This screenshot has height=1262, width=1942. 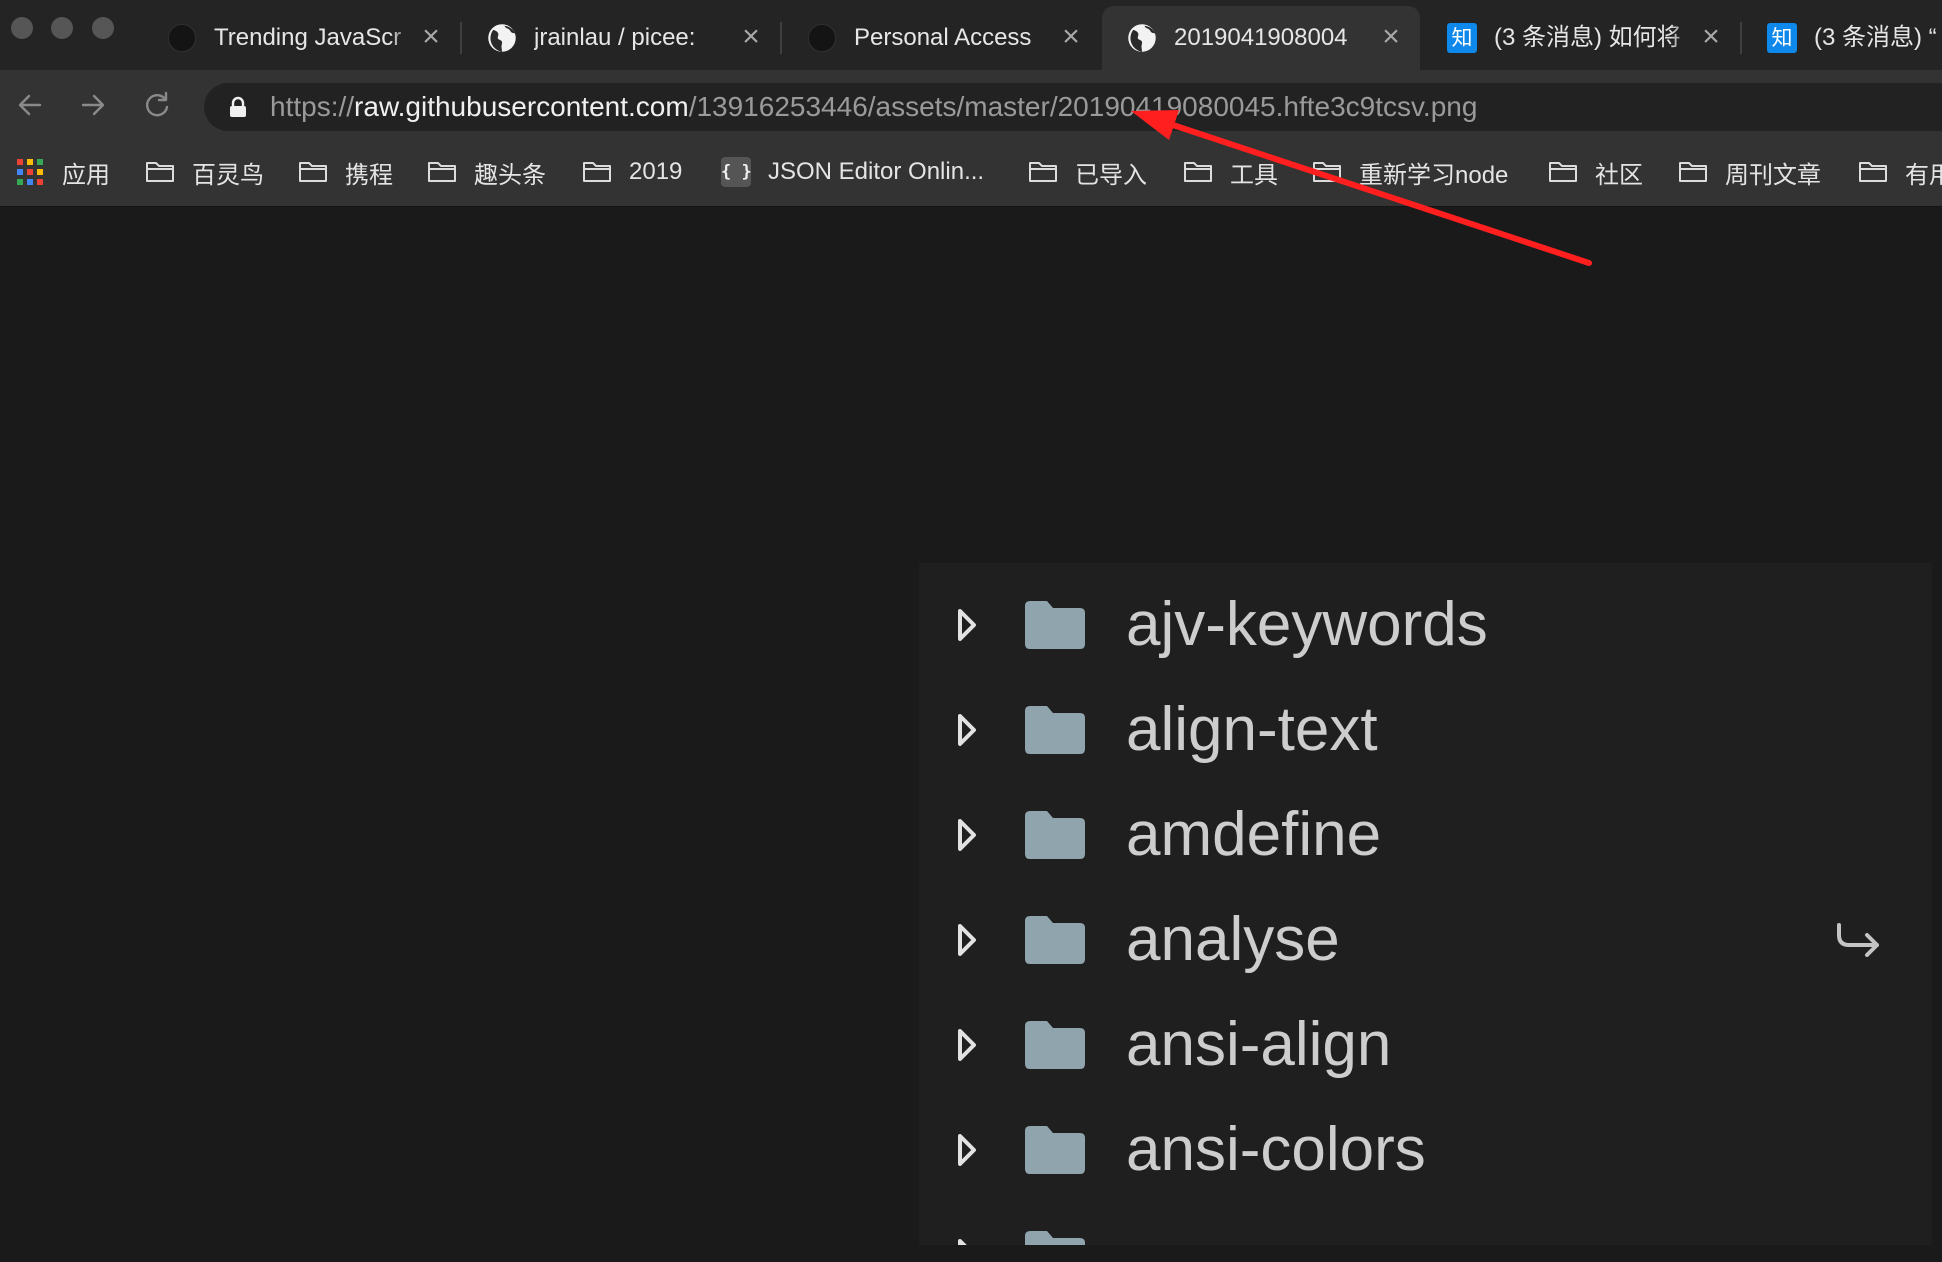 I want to click on bookmark-folder: 趣头条, so click(x=486, y=172).